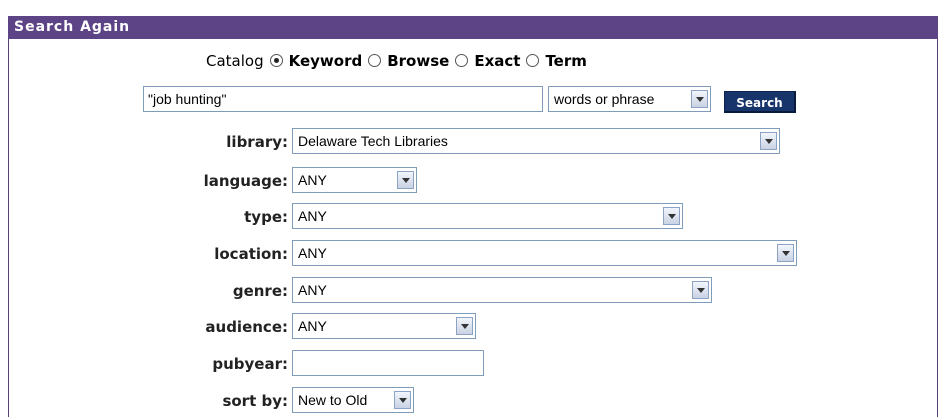 The height and width of the screenshot is (417, 940). I want to click on library-select: Delaware Tech Libraries, so click(536, 141).